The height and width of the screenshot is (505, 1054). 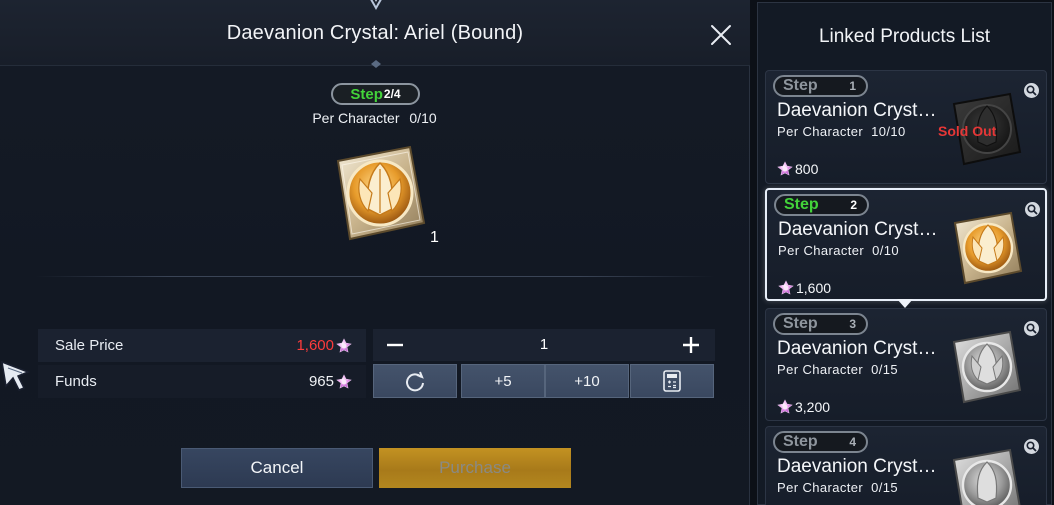 I want to click on ornament-icon, so click(x=376, y=5).